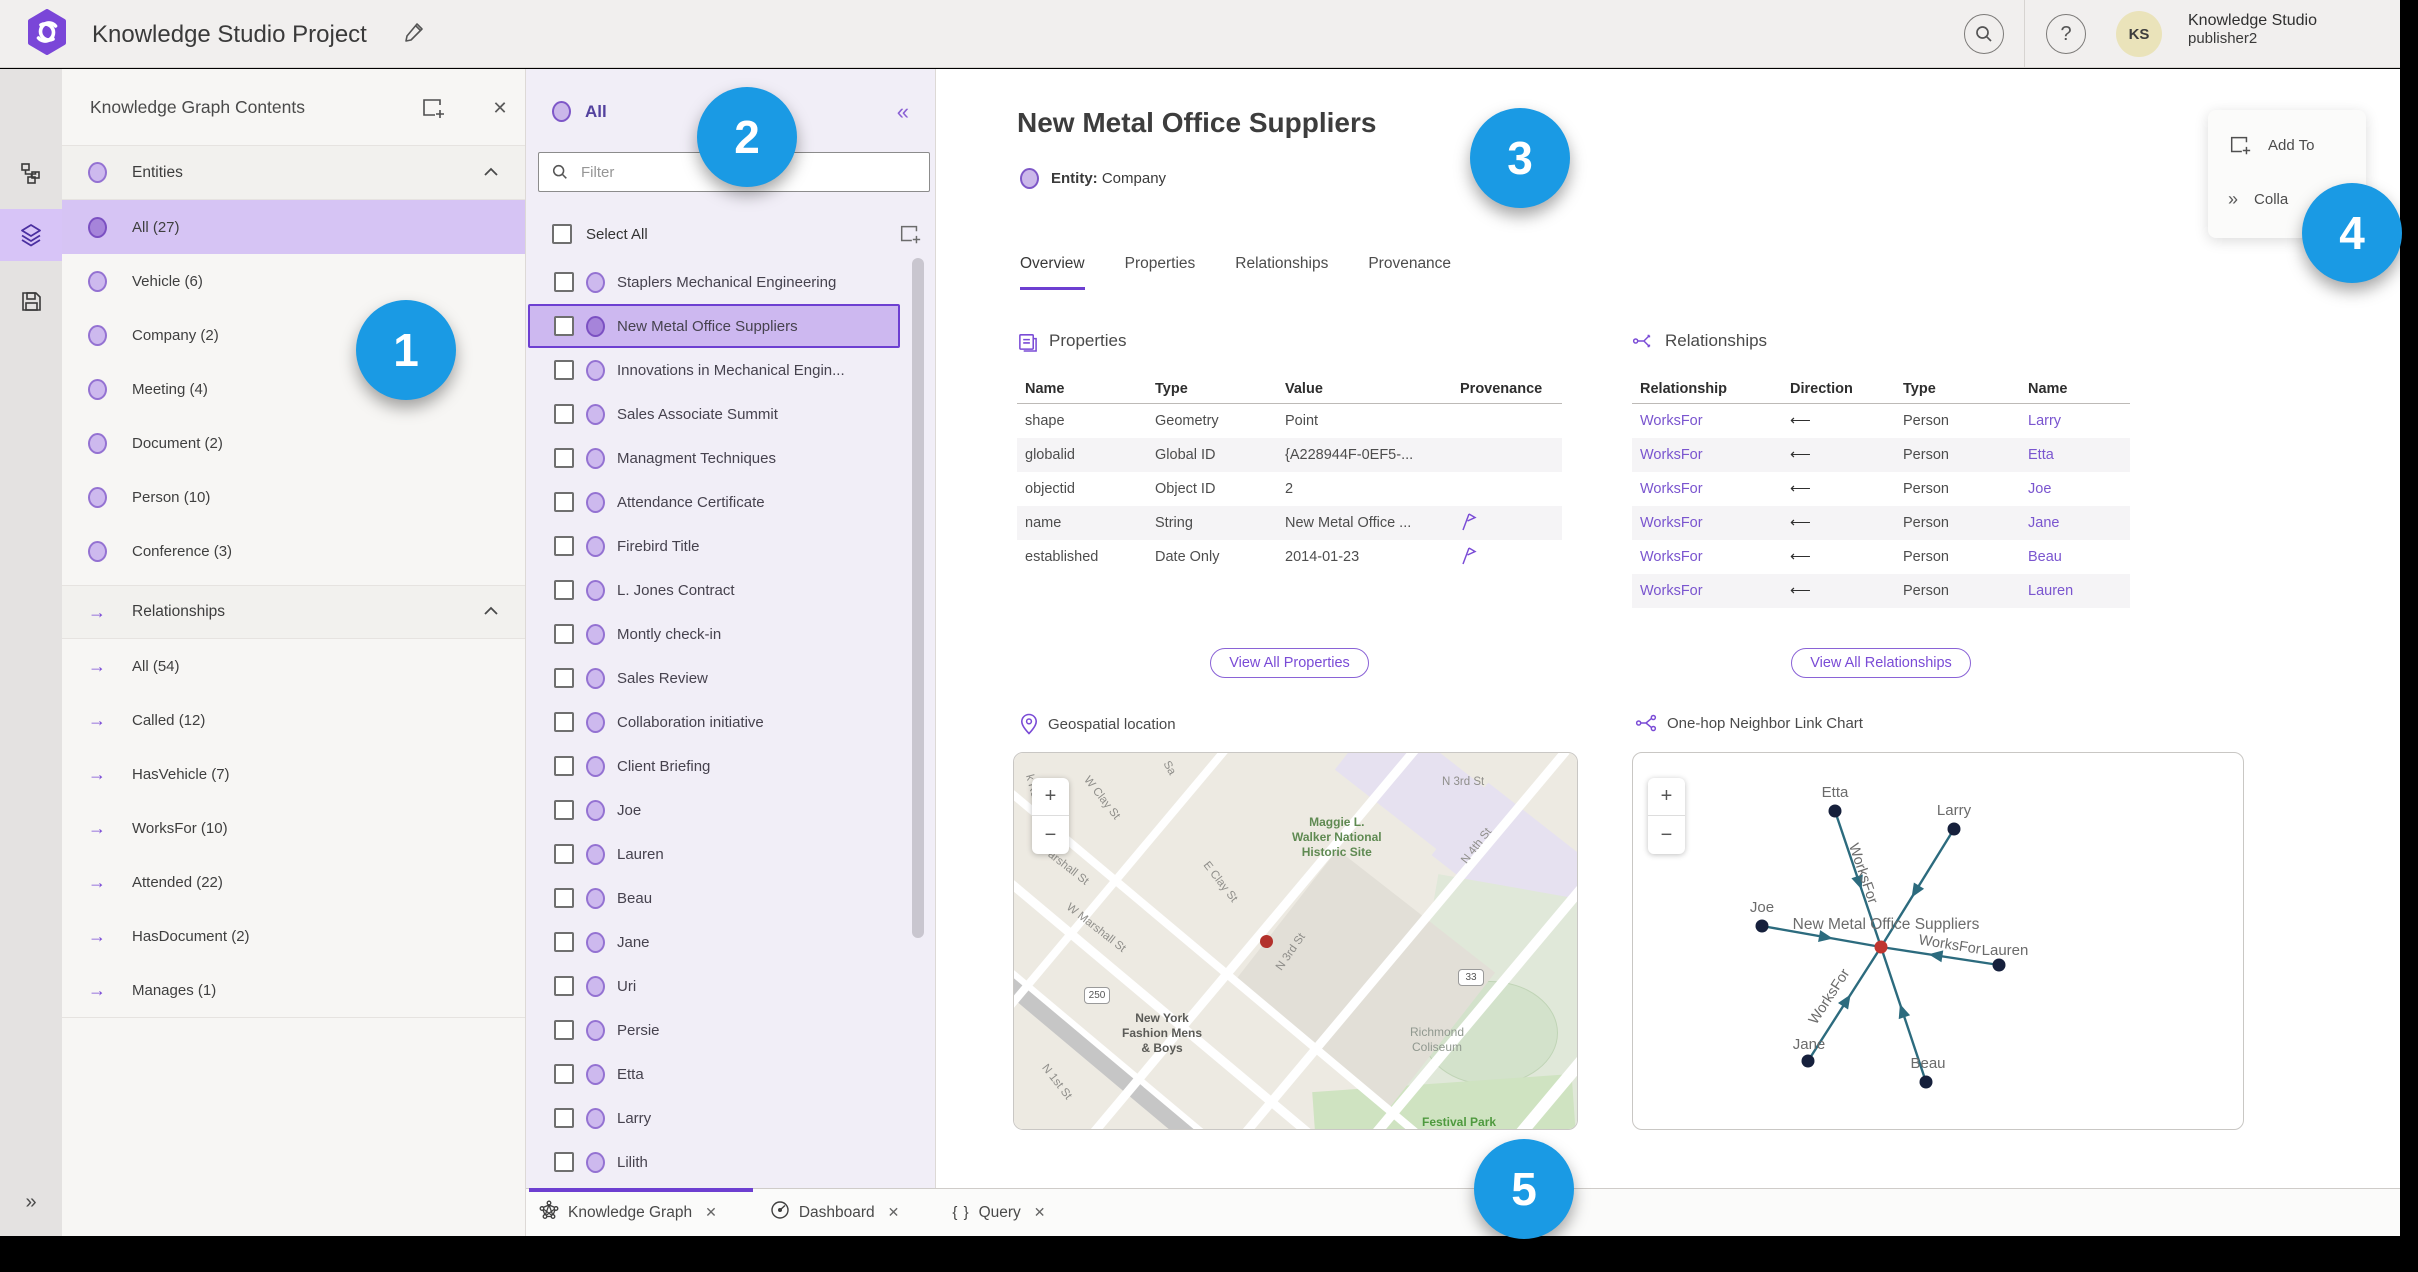 The width and height of the screenshot is (2418, 1272). Describe the element at coordinates (2075, 523) in the screenshot. I see `relationship-entity-link: Jane` at that location.